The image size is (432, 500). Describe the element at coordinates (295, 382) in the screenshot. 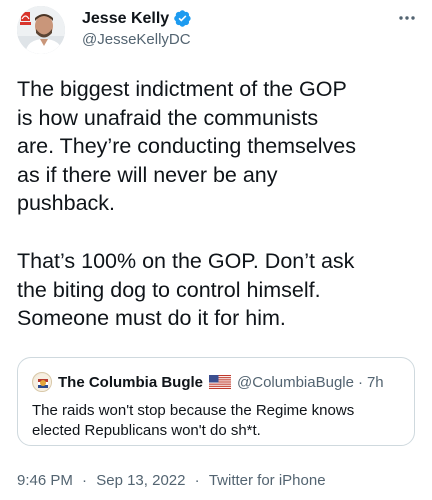

I see `quoted-author-handle: @ColumbiaBugle` at that location.